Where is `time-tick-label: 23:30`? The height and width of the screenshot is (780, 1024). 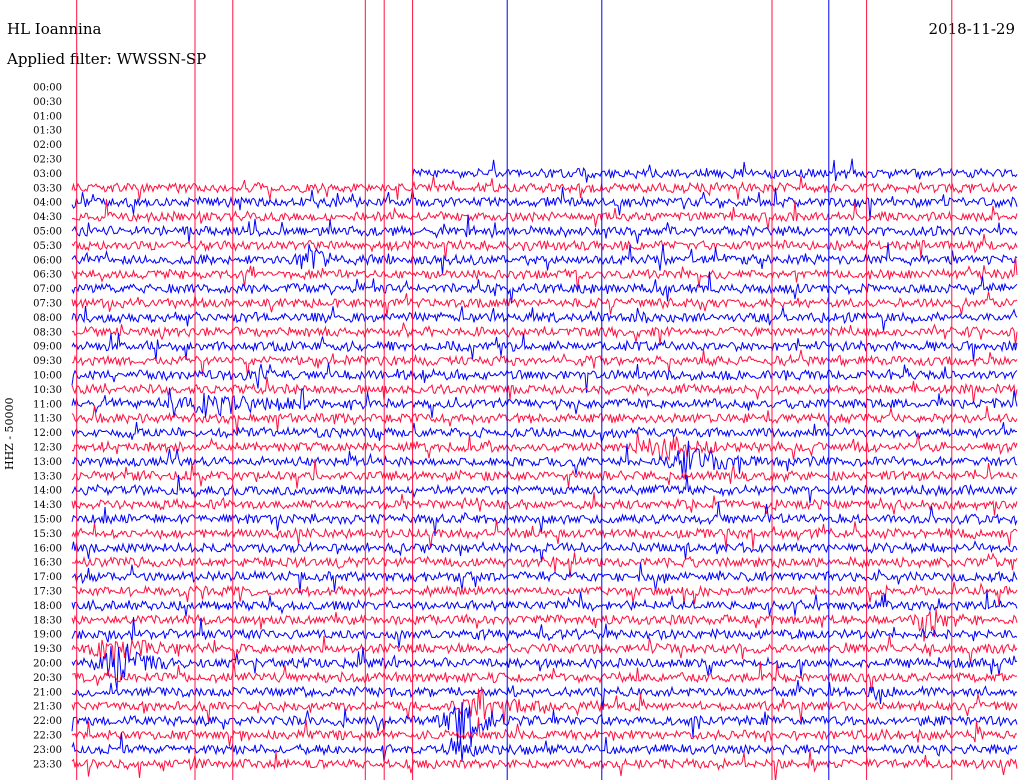
time-tick-label: 23:30 is located at coordinates (47, 764).